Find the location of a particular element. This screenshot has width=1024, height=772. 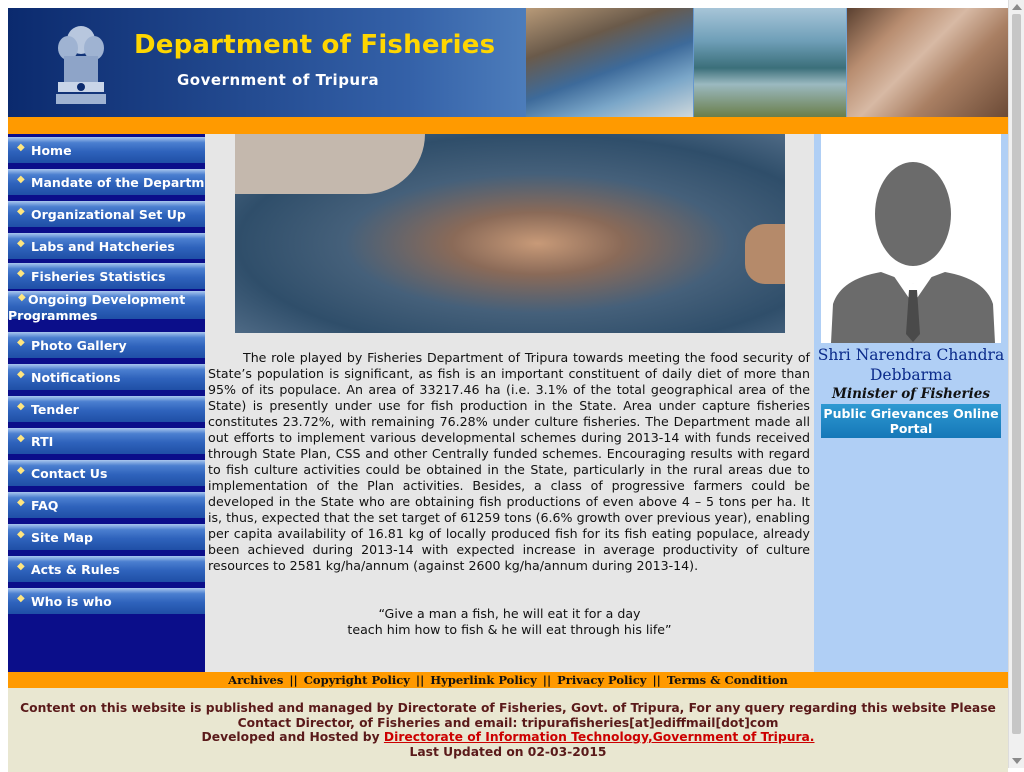

nav-item-fisheries-statistics: ◆ Fisheries Statistics is located at coordinates (106, 277).